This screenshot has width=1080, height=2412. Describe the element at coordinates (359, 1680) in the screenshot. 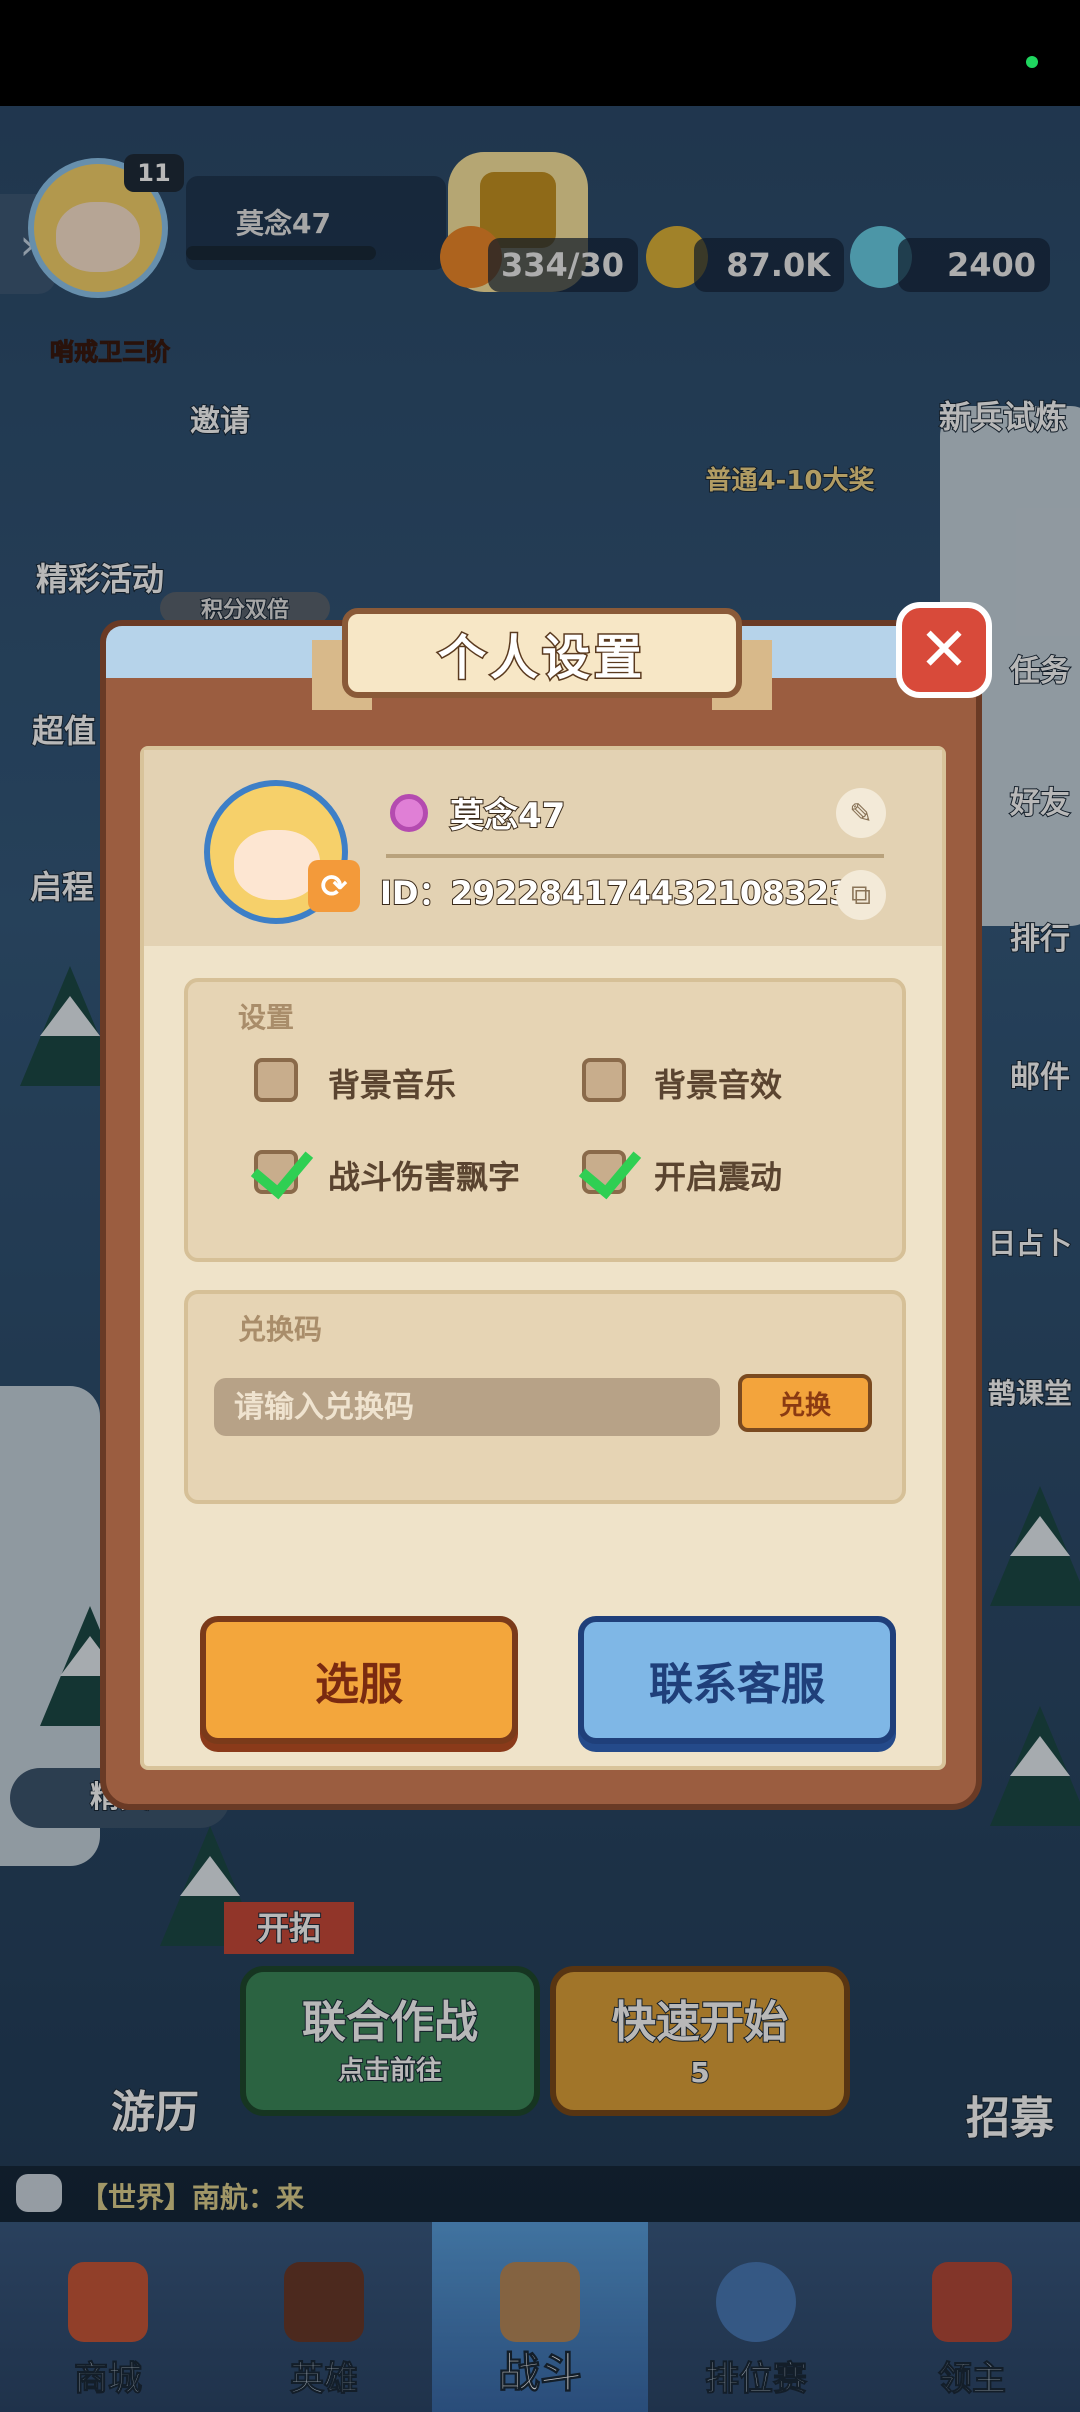

I see `select-server-button: 选服` at that location.